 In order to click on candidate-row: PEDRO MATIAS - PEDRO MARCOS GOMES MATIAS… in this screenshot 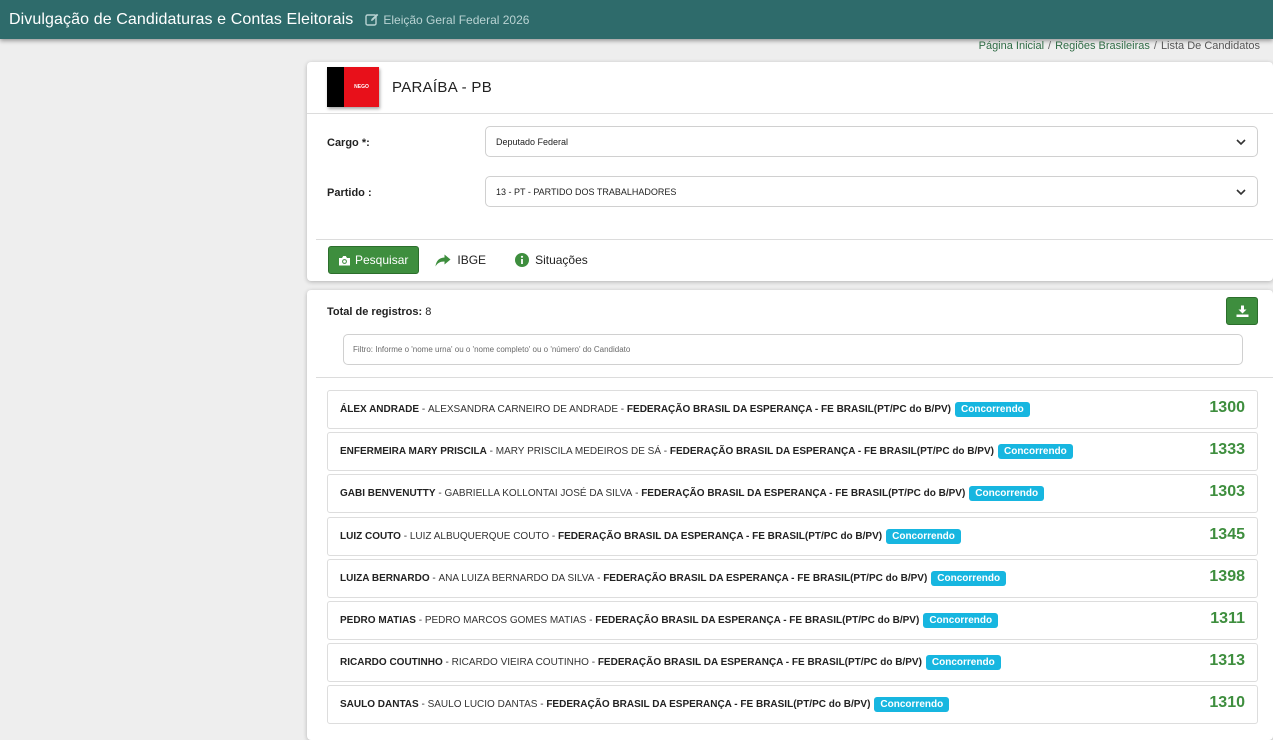, I will do `click(792, 620)`.